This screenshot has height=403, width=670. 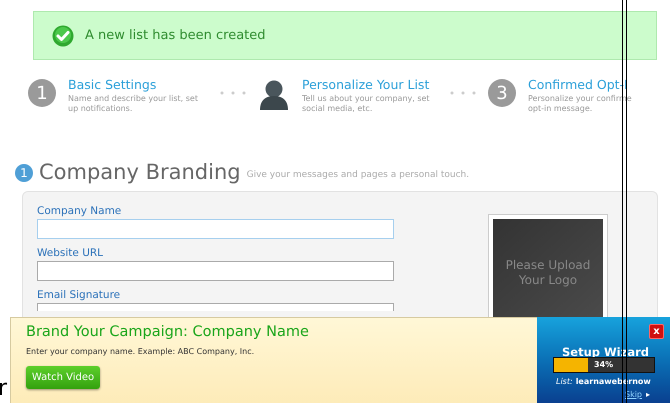 I want to click on close-button: x, so click(x=656, y=331).